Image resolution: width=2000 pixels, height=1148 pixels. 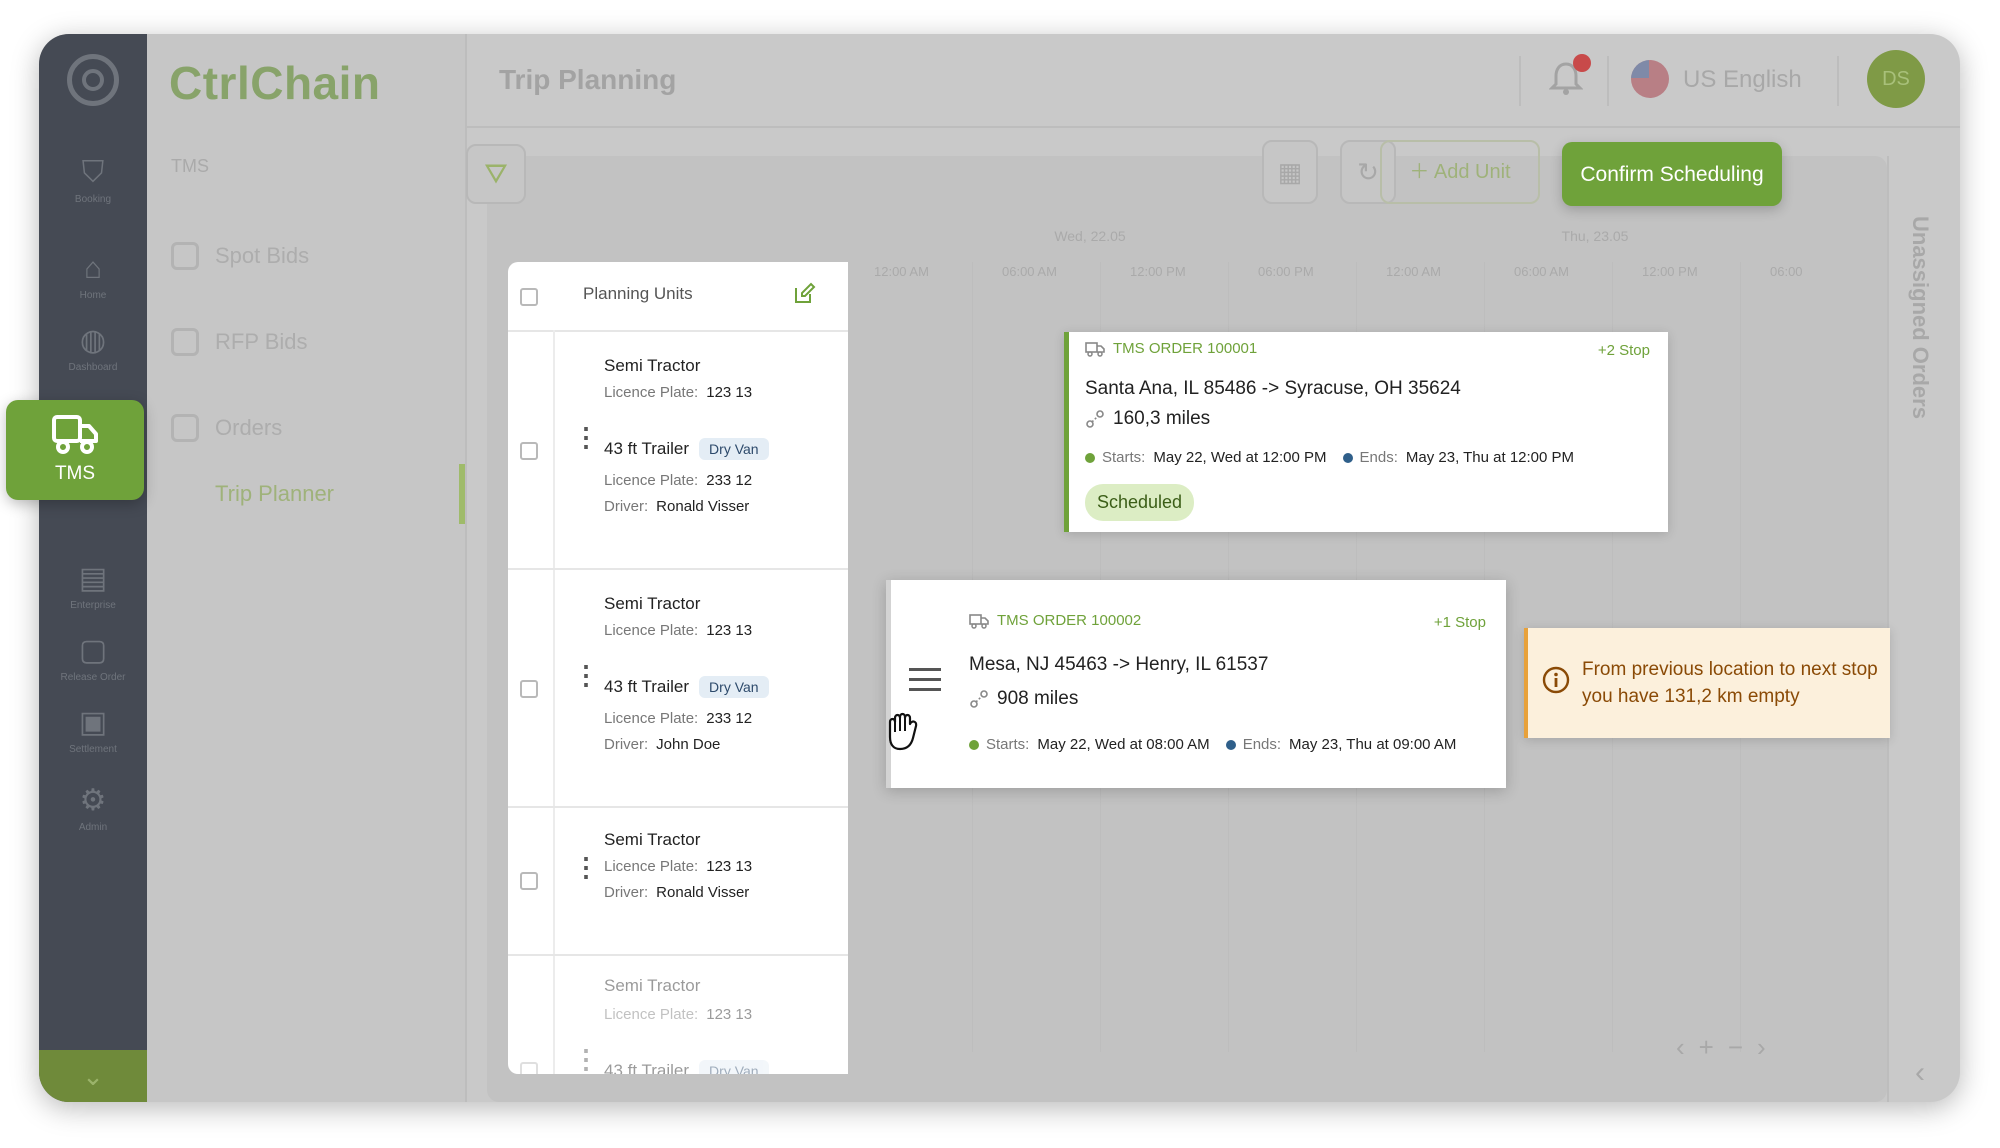 I want to click on end-dot, so click(x=1230, y=744).